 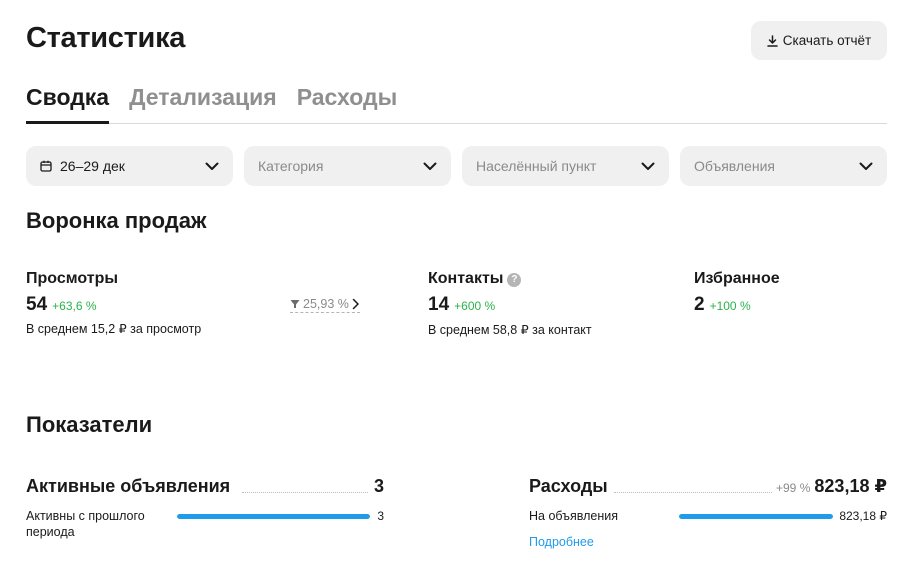 I want to click on expenses-bar-fill, so click(x=756, y=516).